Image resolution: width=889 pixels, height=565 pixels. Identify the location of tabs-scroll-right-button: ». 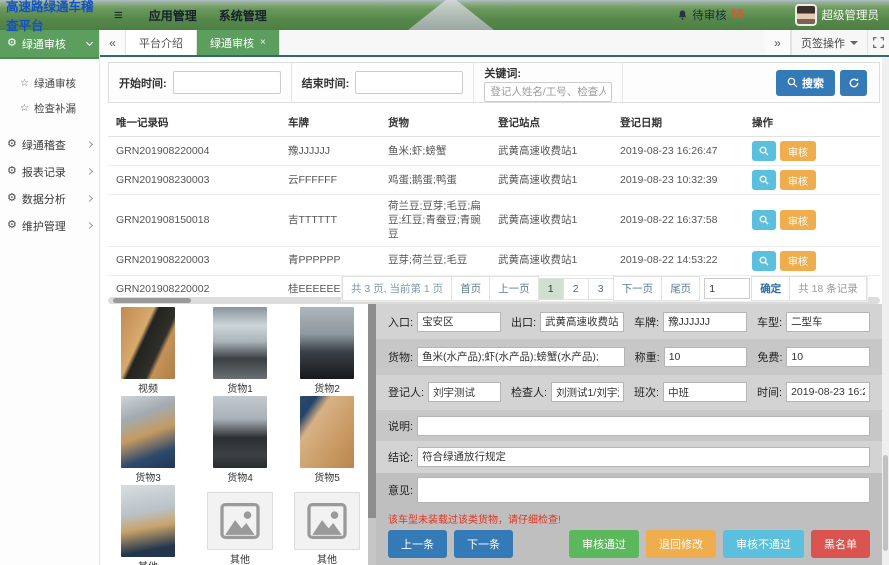
(778, 42).